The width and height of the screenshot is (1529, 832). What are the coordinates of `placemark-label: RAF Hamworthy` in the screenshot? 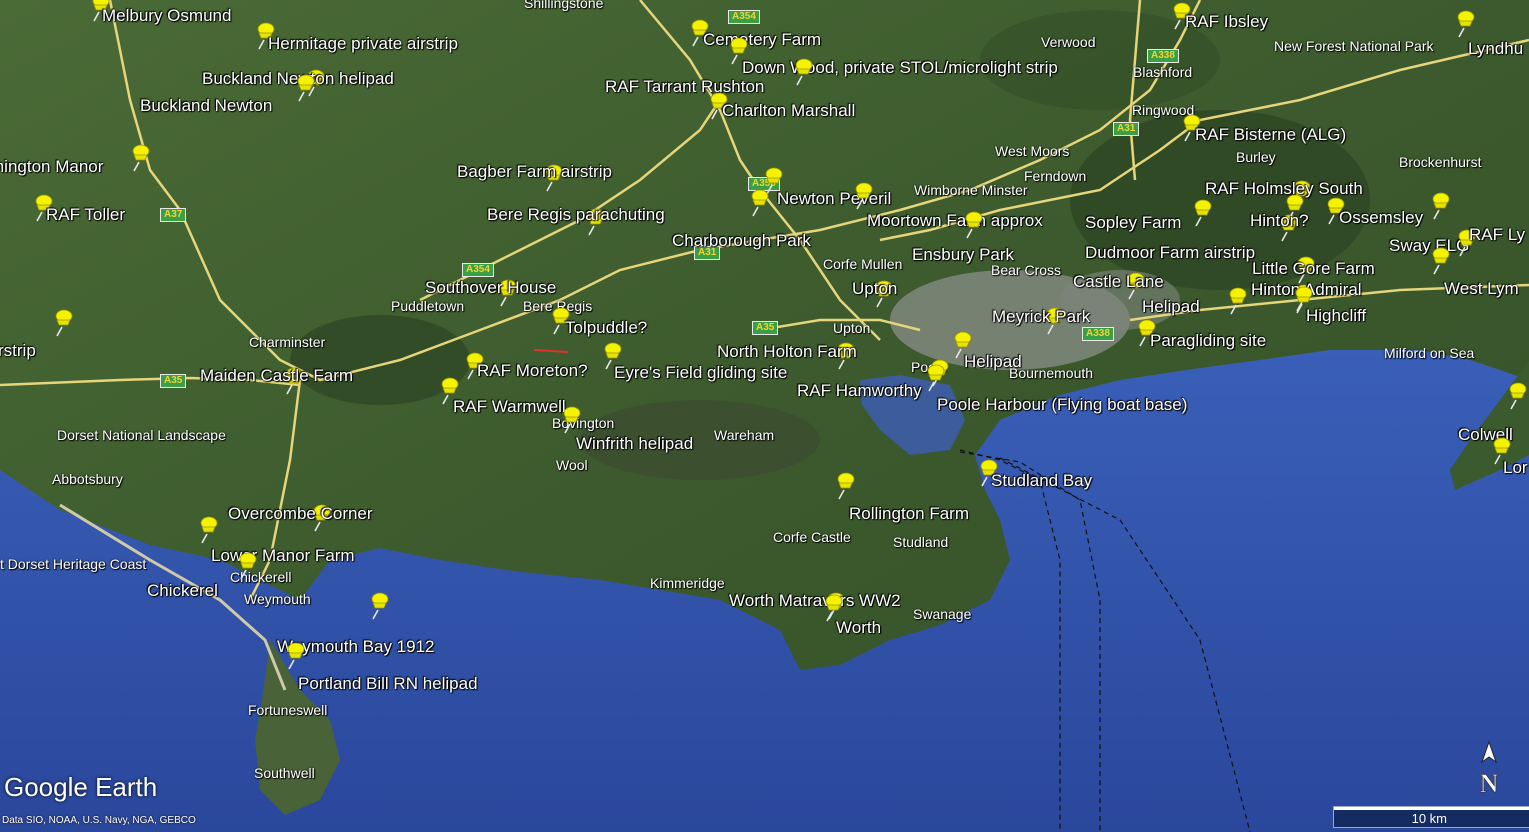 It's located at (859, 390).